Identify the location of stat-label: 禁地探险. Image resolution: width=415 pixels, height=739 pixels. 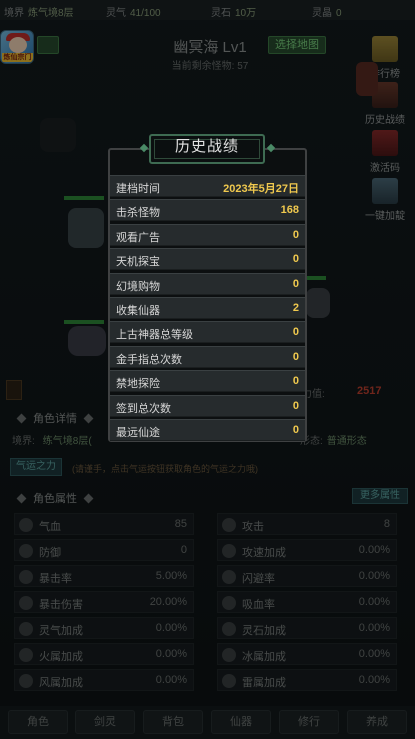
(138, 384).